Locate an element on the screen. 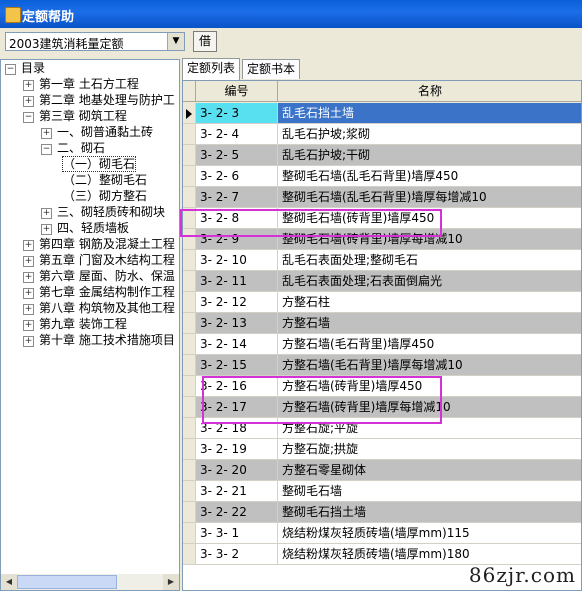  table-row: 3- 2- 7 整砌毛石墙(乱毛石背里)墙厚每增减10 is located at coordinates (382, 197).